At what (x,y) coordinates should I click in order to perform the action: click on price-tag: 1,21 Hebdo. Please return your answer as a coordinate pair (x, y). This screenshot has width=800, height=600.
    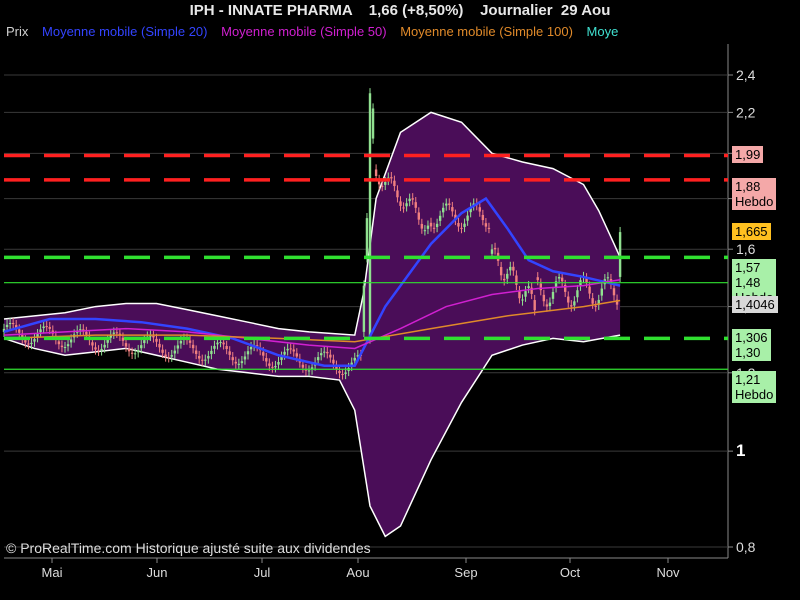
    Looking at the image, I should click on (754, 387).